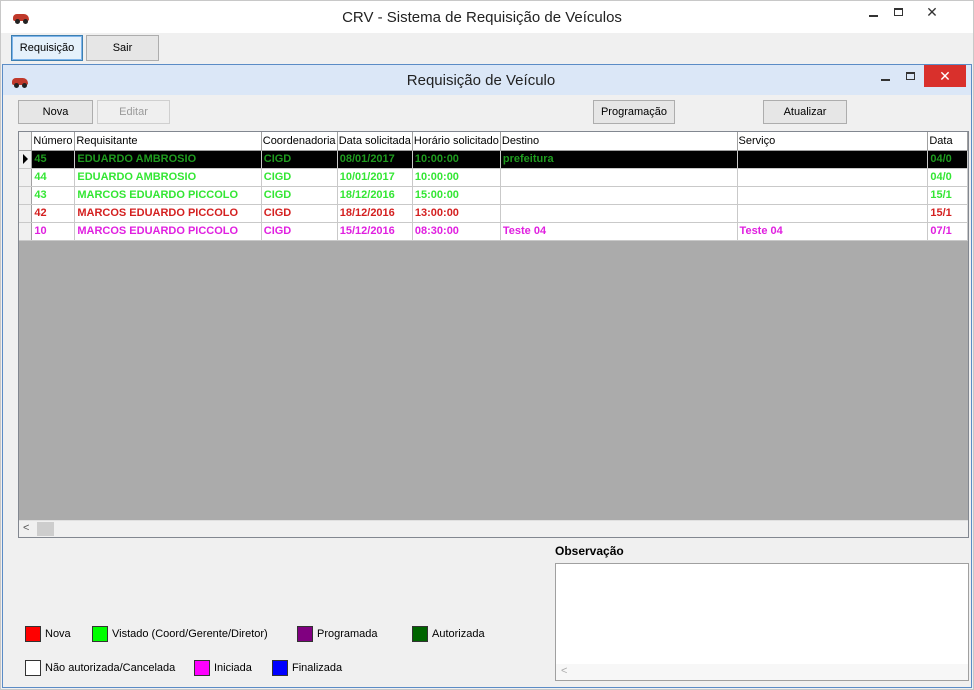 This screenshot has width=974, height=690. What do you see at coordinates (375, 159) in the screenshot?
I see `table-cell: 08/01/2017` at bounding box center [375, 159].